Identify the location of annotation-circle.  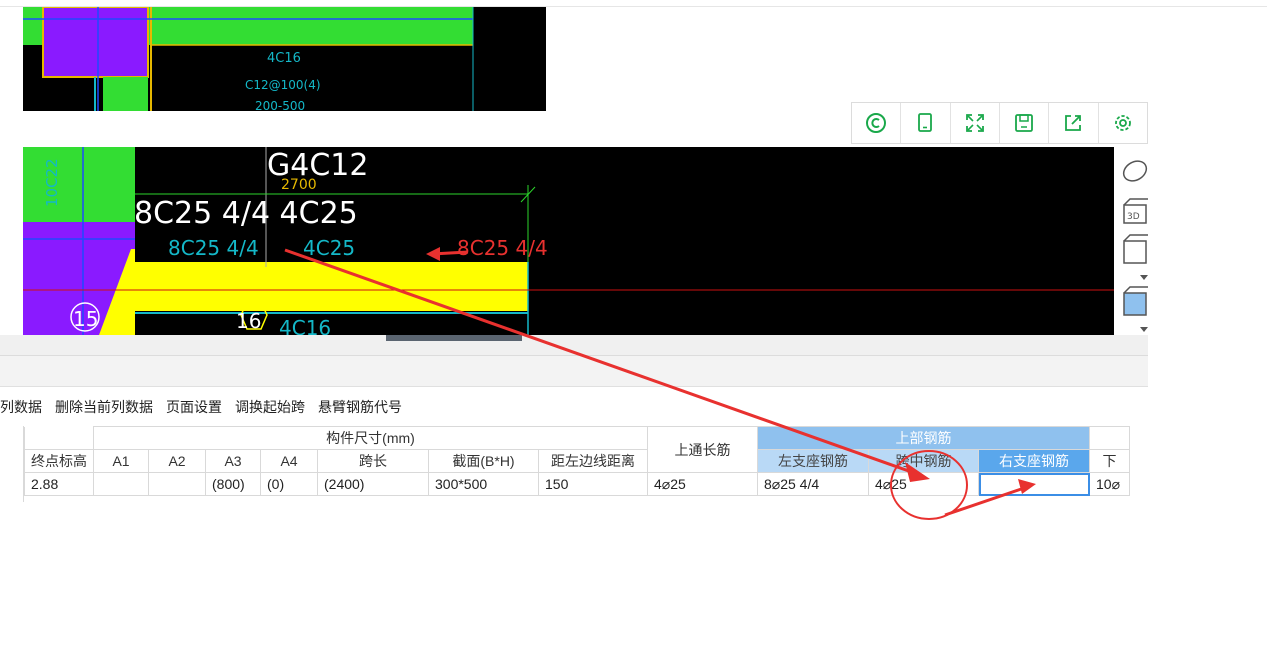
(929, 485).